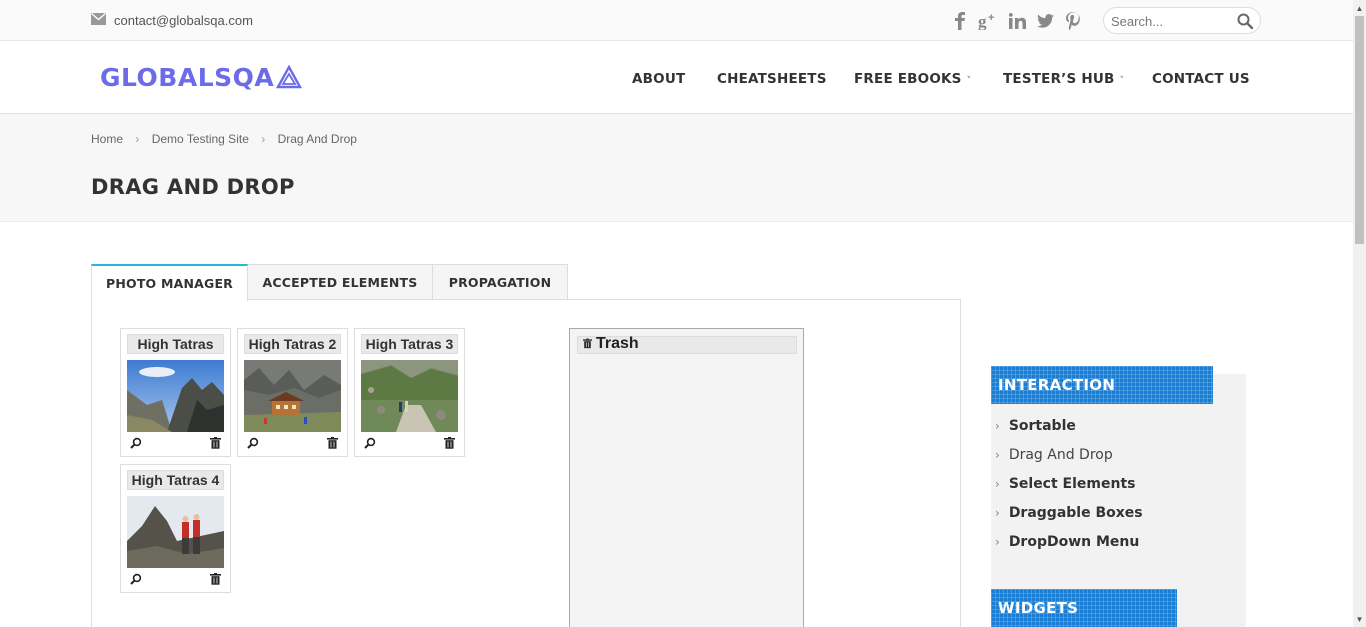 This screenshot has width=1366, height=627. Describe the element at coordinates (409, 344) in the screenshot. I see `gallery-item-title: High Tatras 3` at that location.